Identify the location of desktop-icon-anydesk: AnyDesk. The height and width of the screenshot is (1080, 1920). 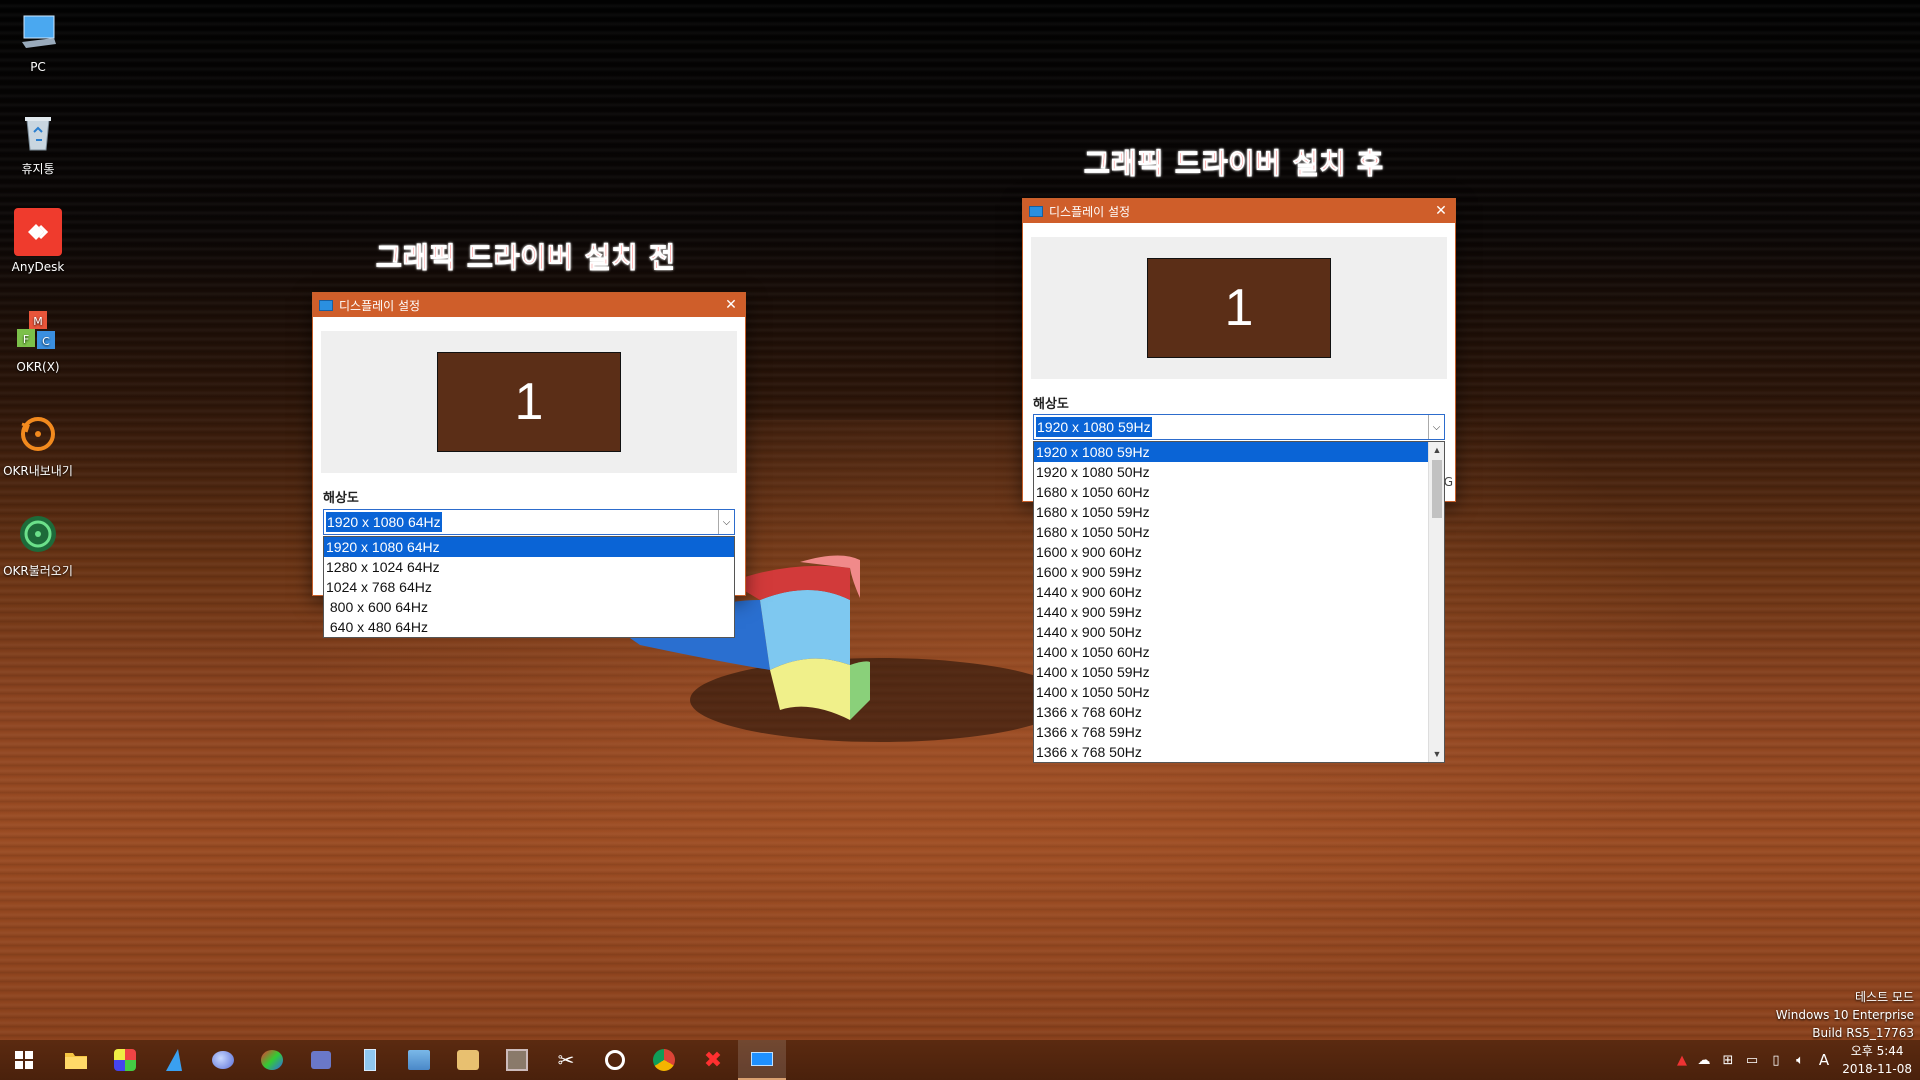
(38, 241).